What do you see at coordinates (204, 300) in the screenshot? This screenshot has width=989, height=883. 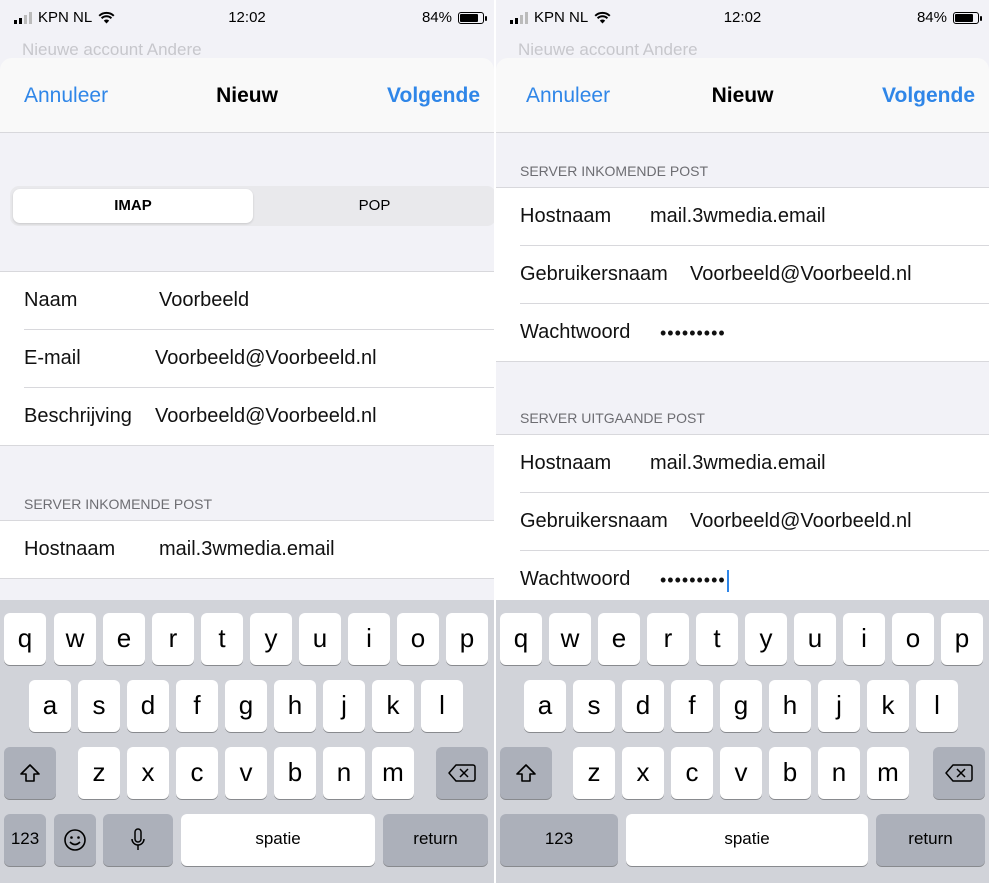 I see `field-value: Voorbeeld` at bounding box center [204, 300].